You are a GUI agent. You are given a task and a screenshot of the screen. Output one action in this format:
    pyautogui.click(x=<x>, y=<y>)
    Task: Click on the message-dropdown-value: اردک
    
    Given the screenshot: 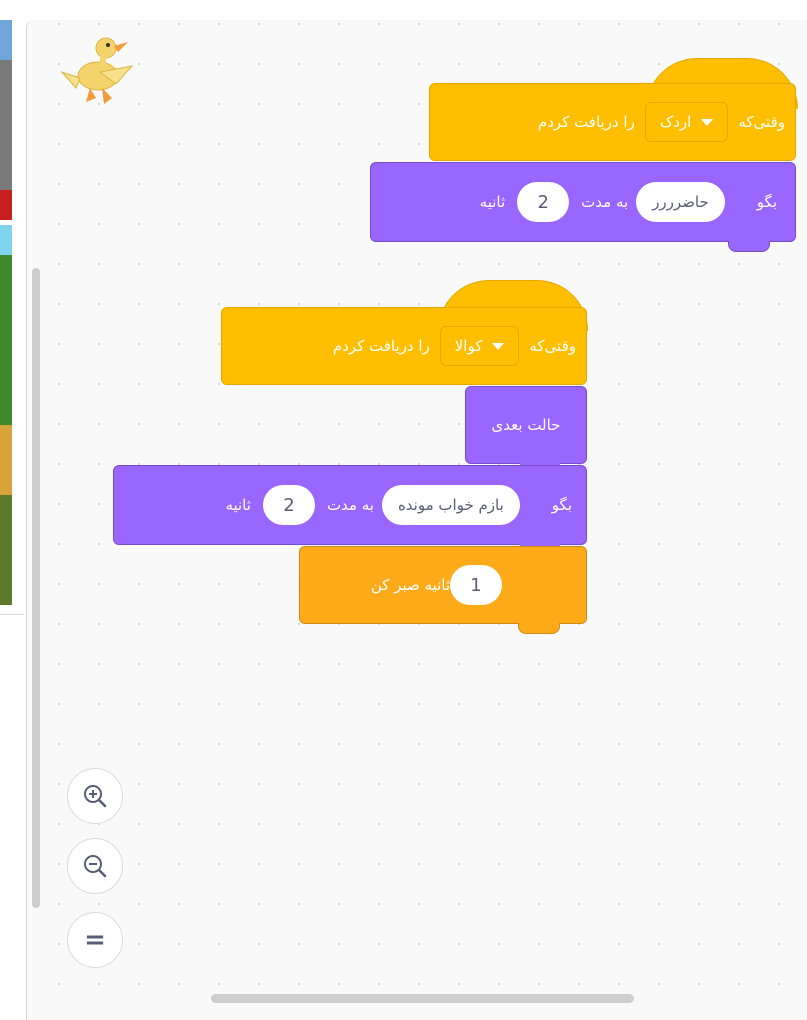 What is the action you would take?
    pyautogui.click(x=675, y=122)
    